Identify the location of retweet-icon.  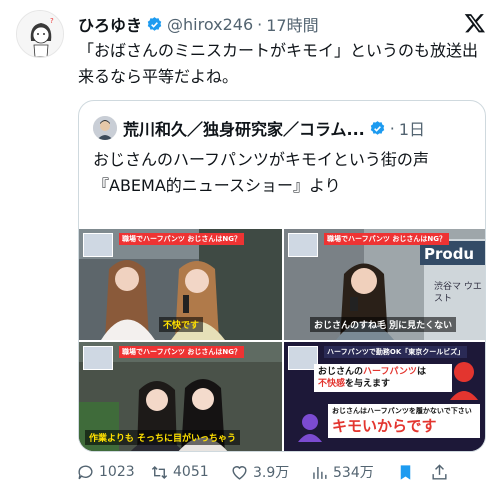
(159, 472).